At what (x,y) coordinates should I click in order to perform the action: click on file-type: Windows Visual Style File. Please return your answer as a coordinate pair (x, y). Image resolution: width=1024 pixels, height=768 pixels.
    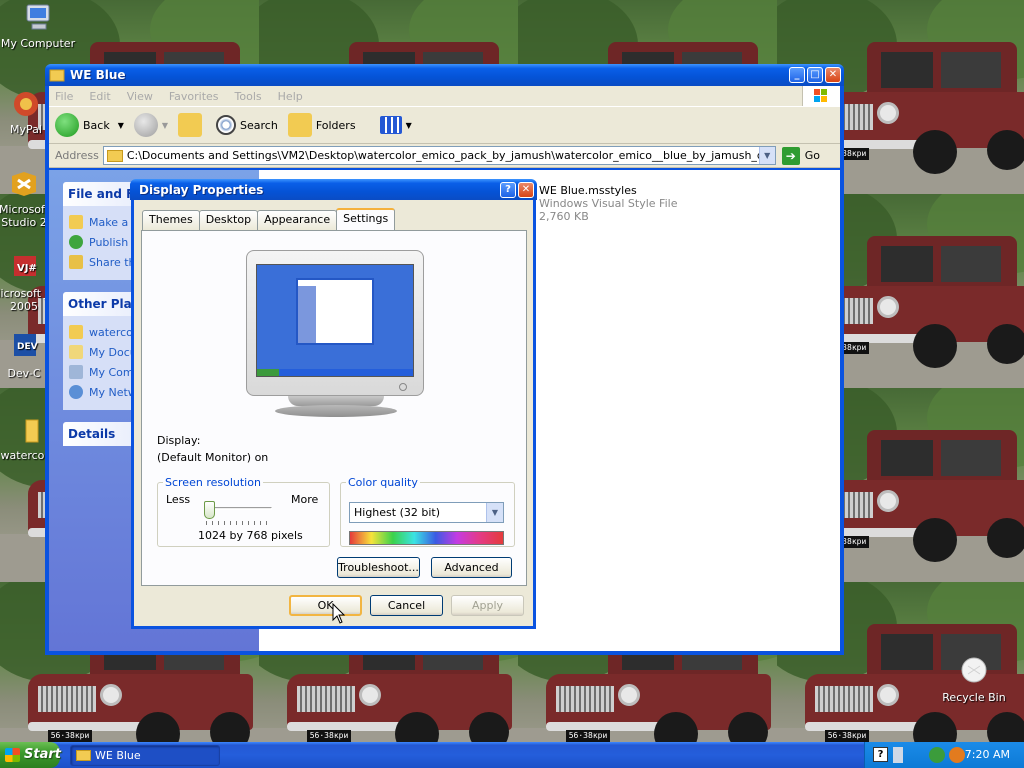
    Looking at the image, I should click on (608, 203).